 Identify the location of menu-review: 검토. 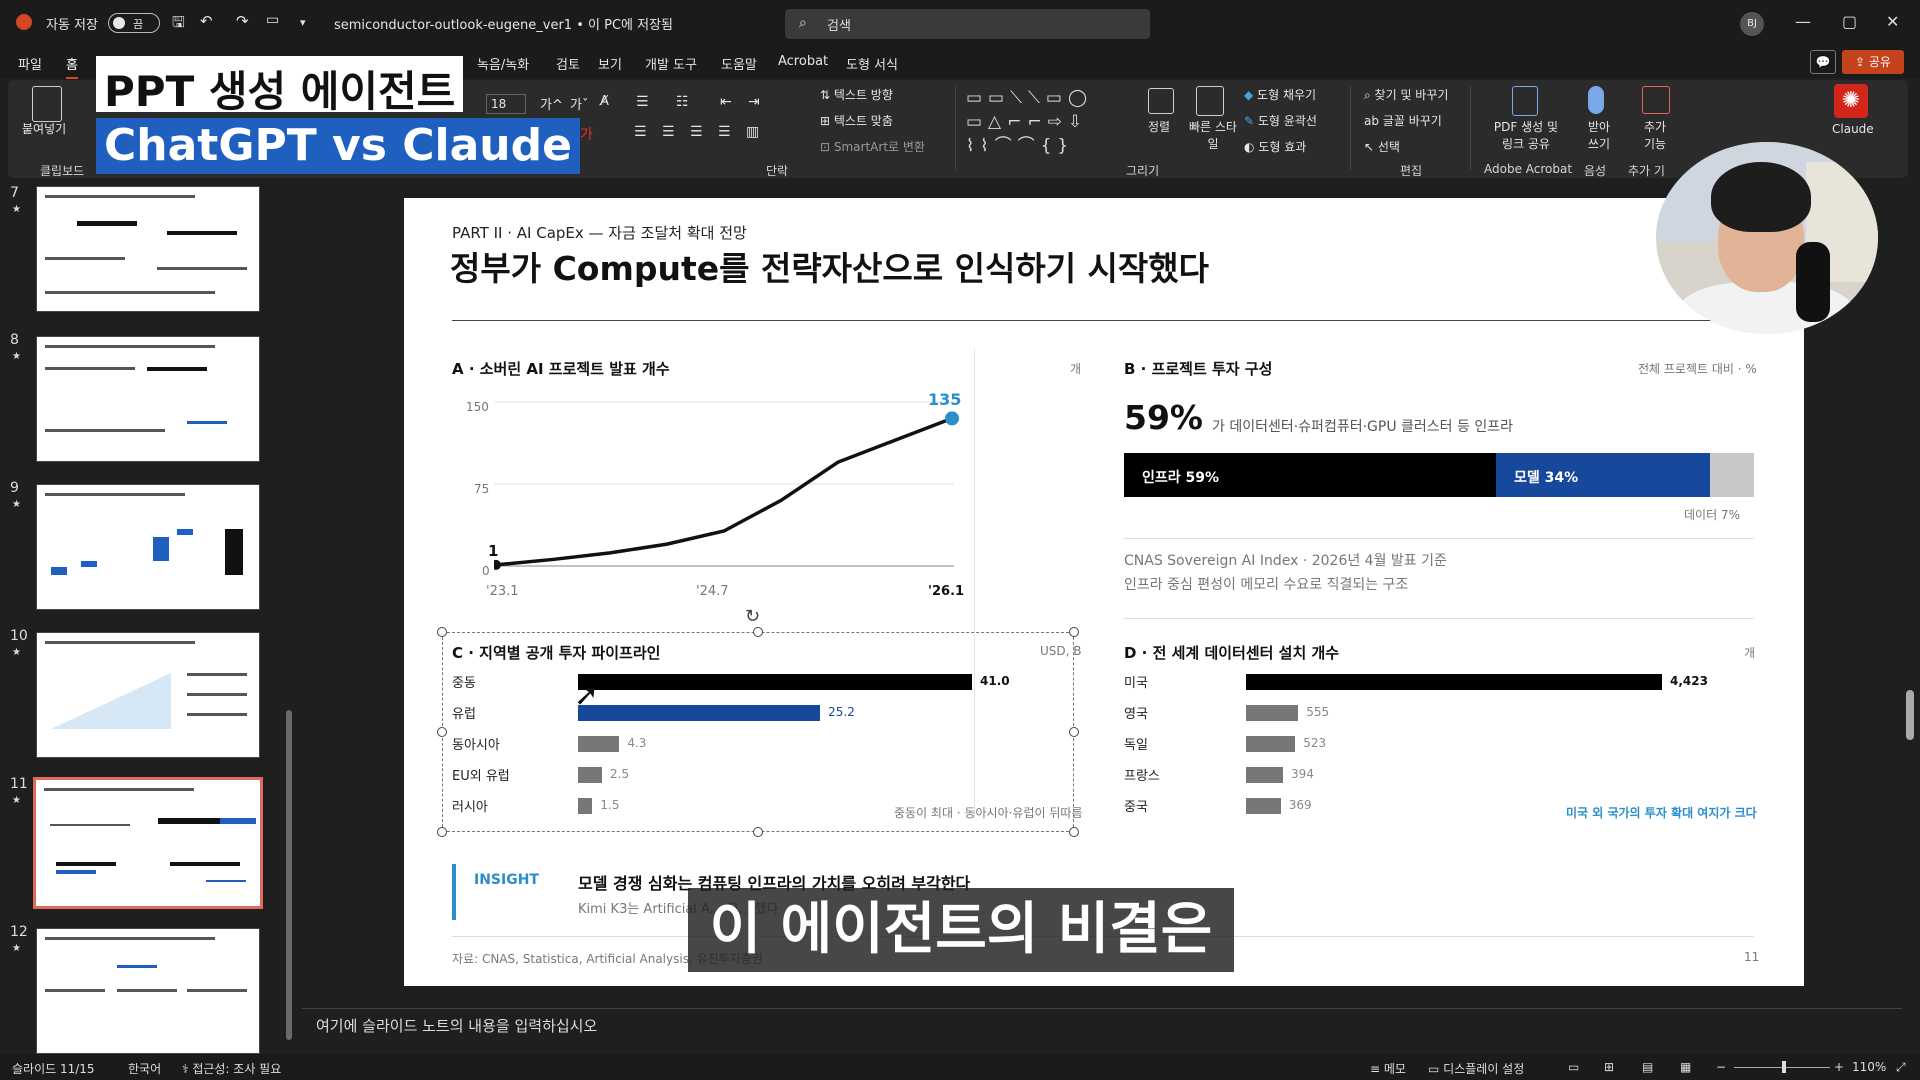
(568, 63).